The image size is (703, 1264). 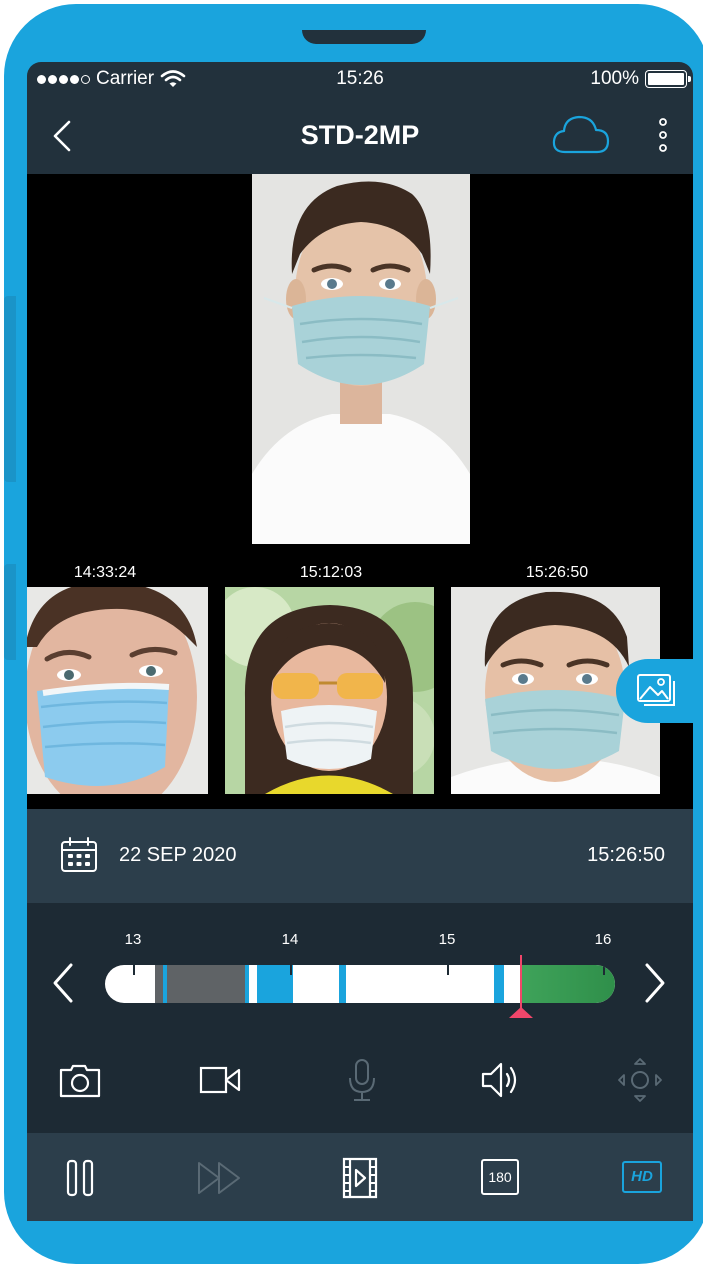 I want to click on side-button-volume, so click(x=10, y=389).